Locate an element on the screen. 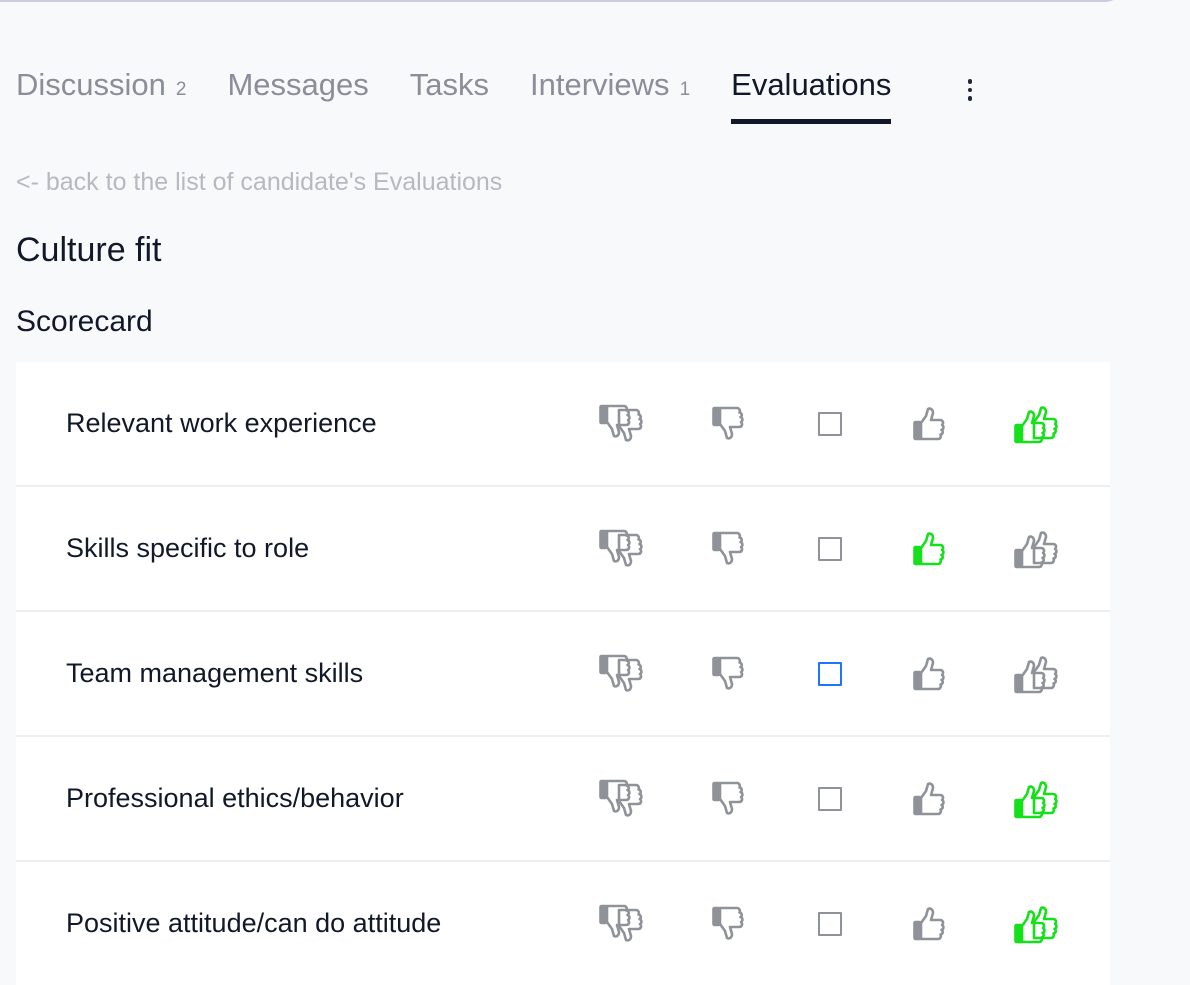 The width and height of the screenshot is (1190, 985). tab-discussion: Discussion 2 is located at coordinates (101, 94).